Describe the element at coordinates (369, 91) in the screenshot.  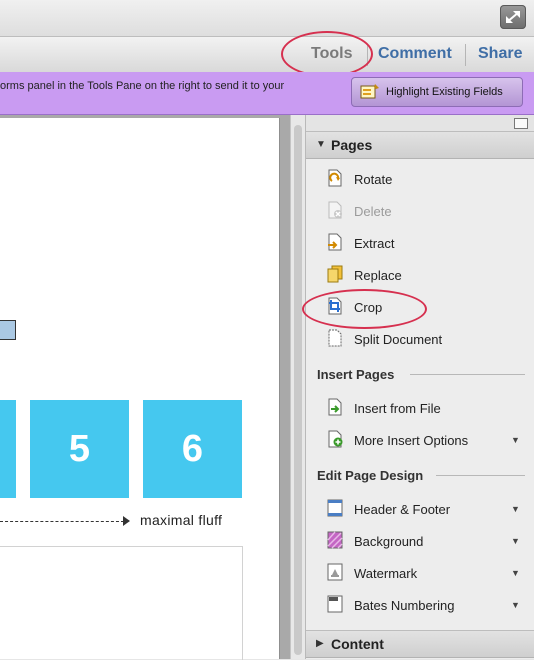
I see `highlight-fields-icon` at that location.